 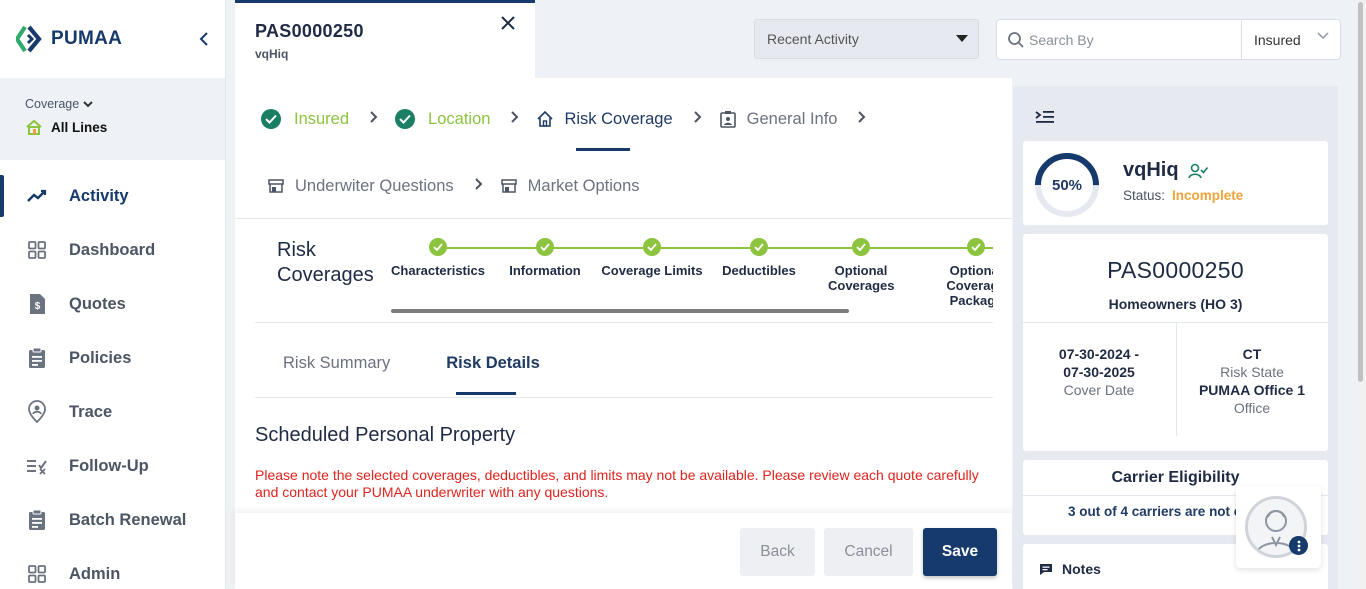 I want to click on risk-coverages-title-line2: Coverages, so click(x=325, y=275).